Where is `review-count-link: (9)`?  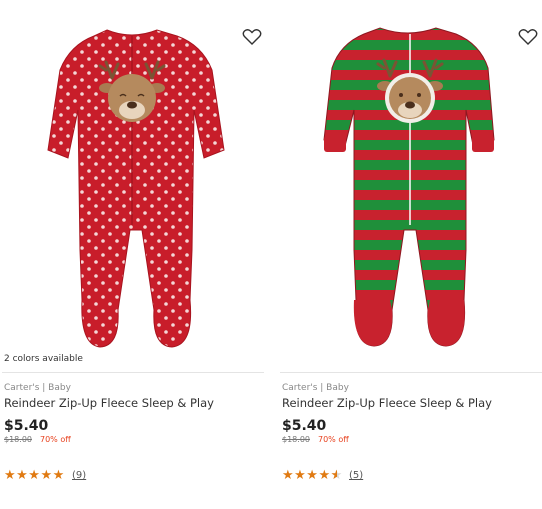
review-count-link: (9) is located at coordinates (79, 475).